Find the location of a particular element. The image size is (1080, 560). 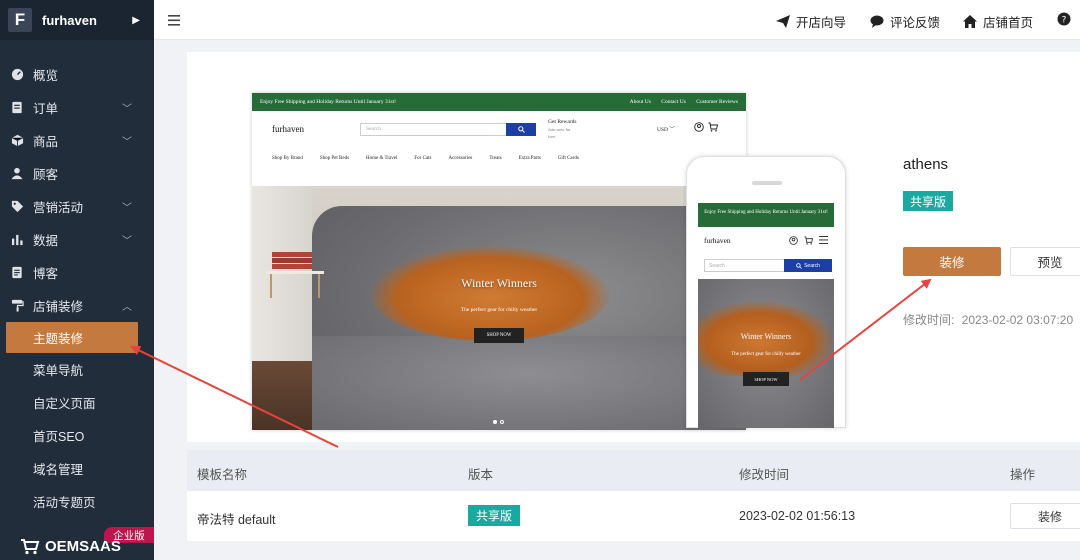

hero-title: Winter Winners is located at coordinates (499, 283).